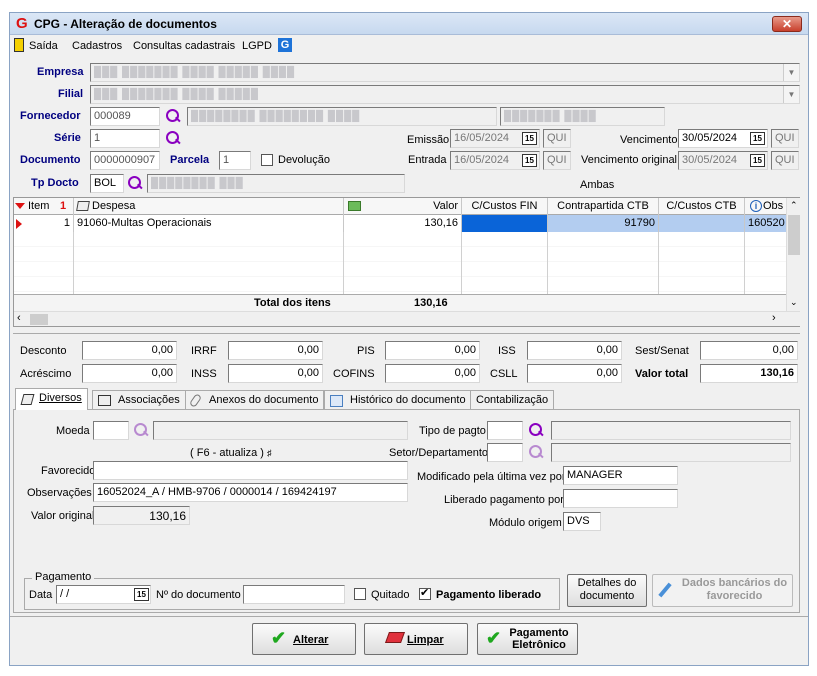  I want to click on dados-bancarios-label: Dados bancários do favorecido, so click(734, 589).